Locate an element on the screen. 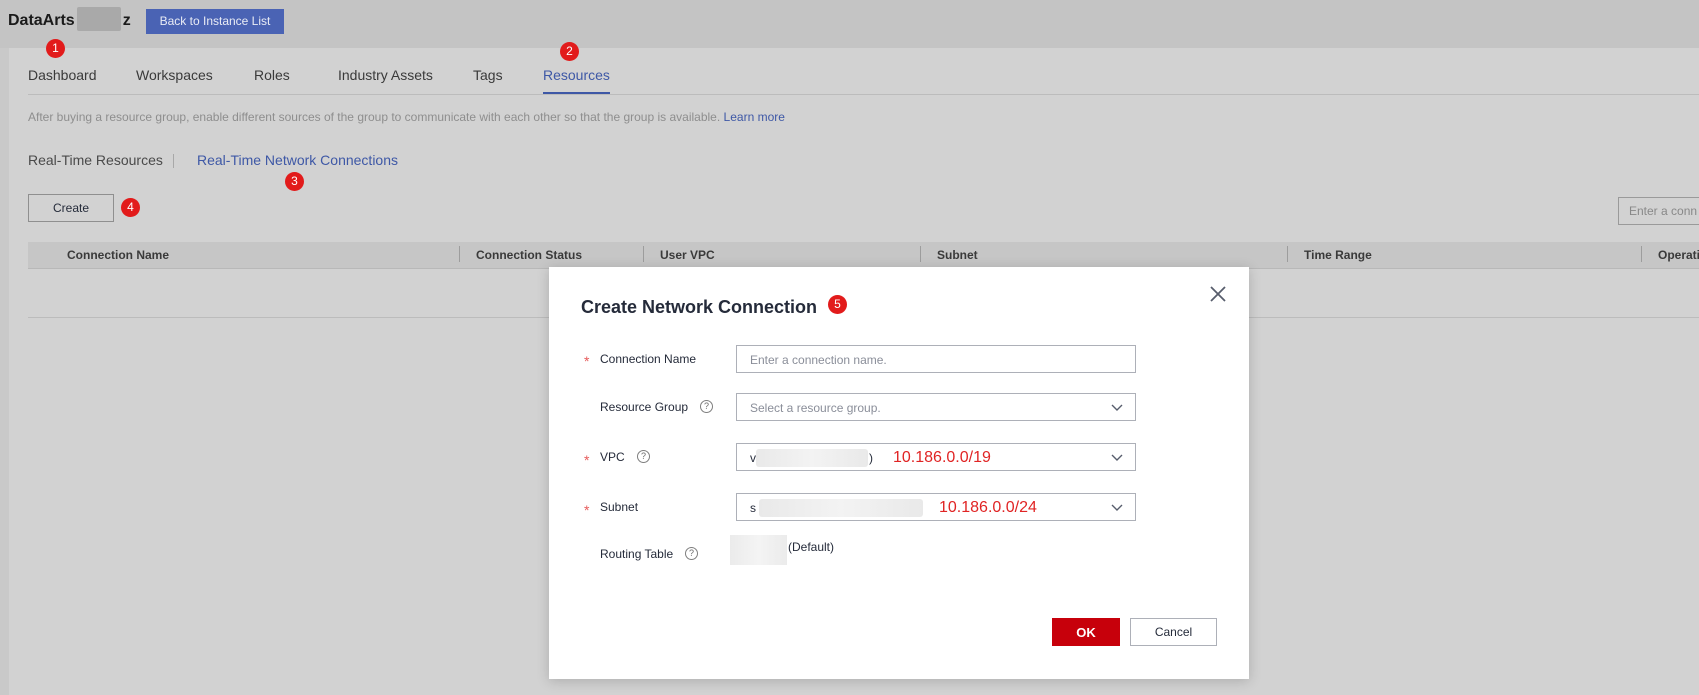 This screenshot has width=1699, height=695. resource-group-placeholder: Select a resource group. is located at coordinates (815, 408).